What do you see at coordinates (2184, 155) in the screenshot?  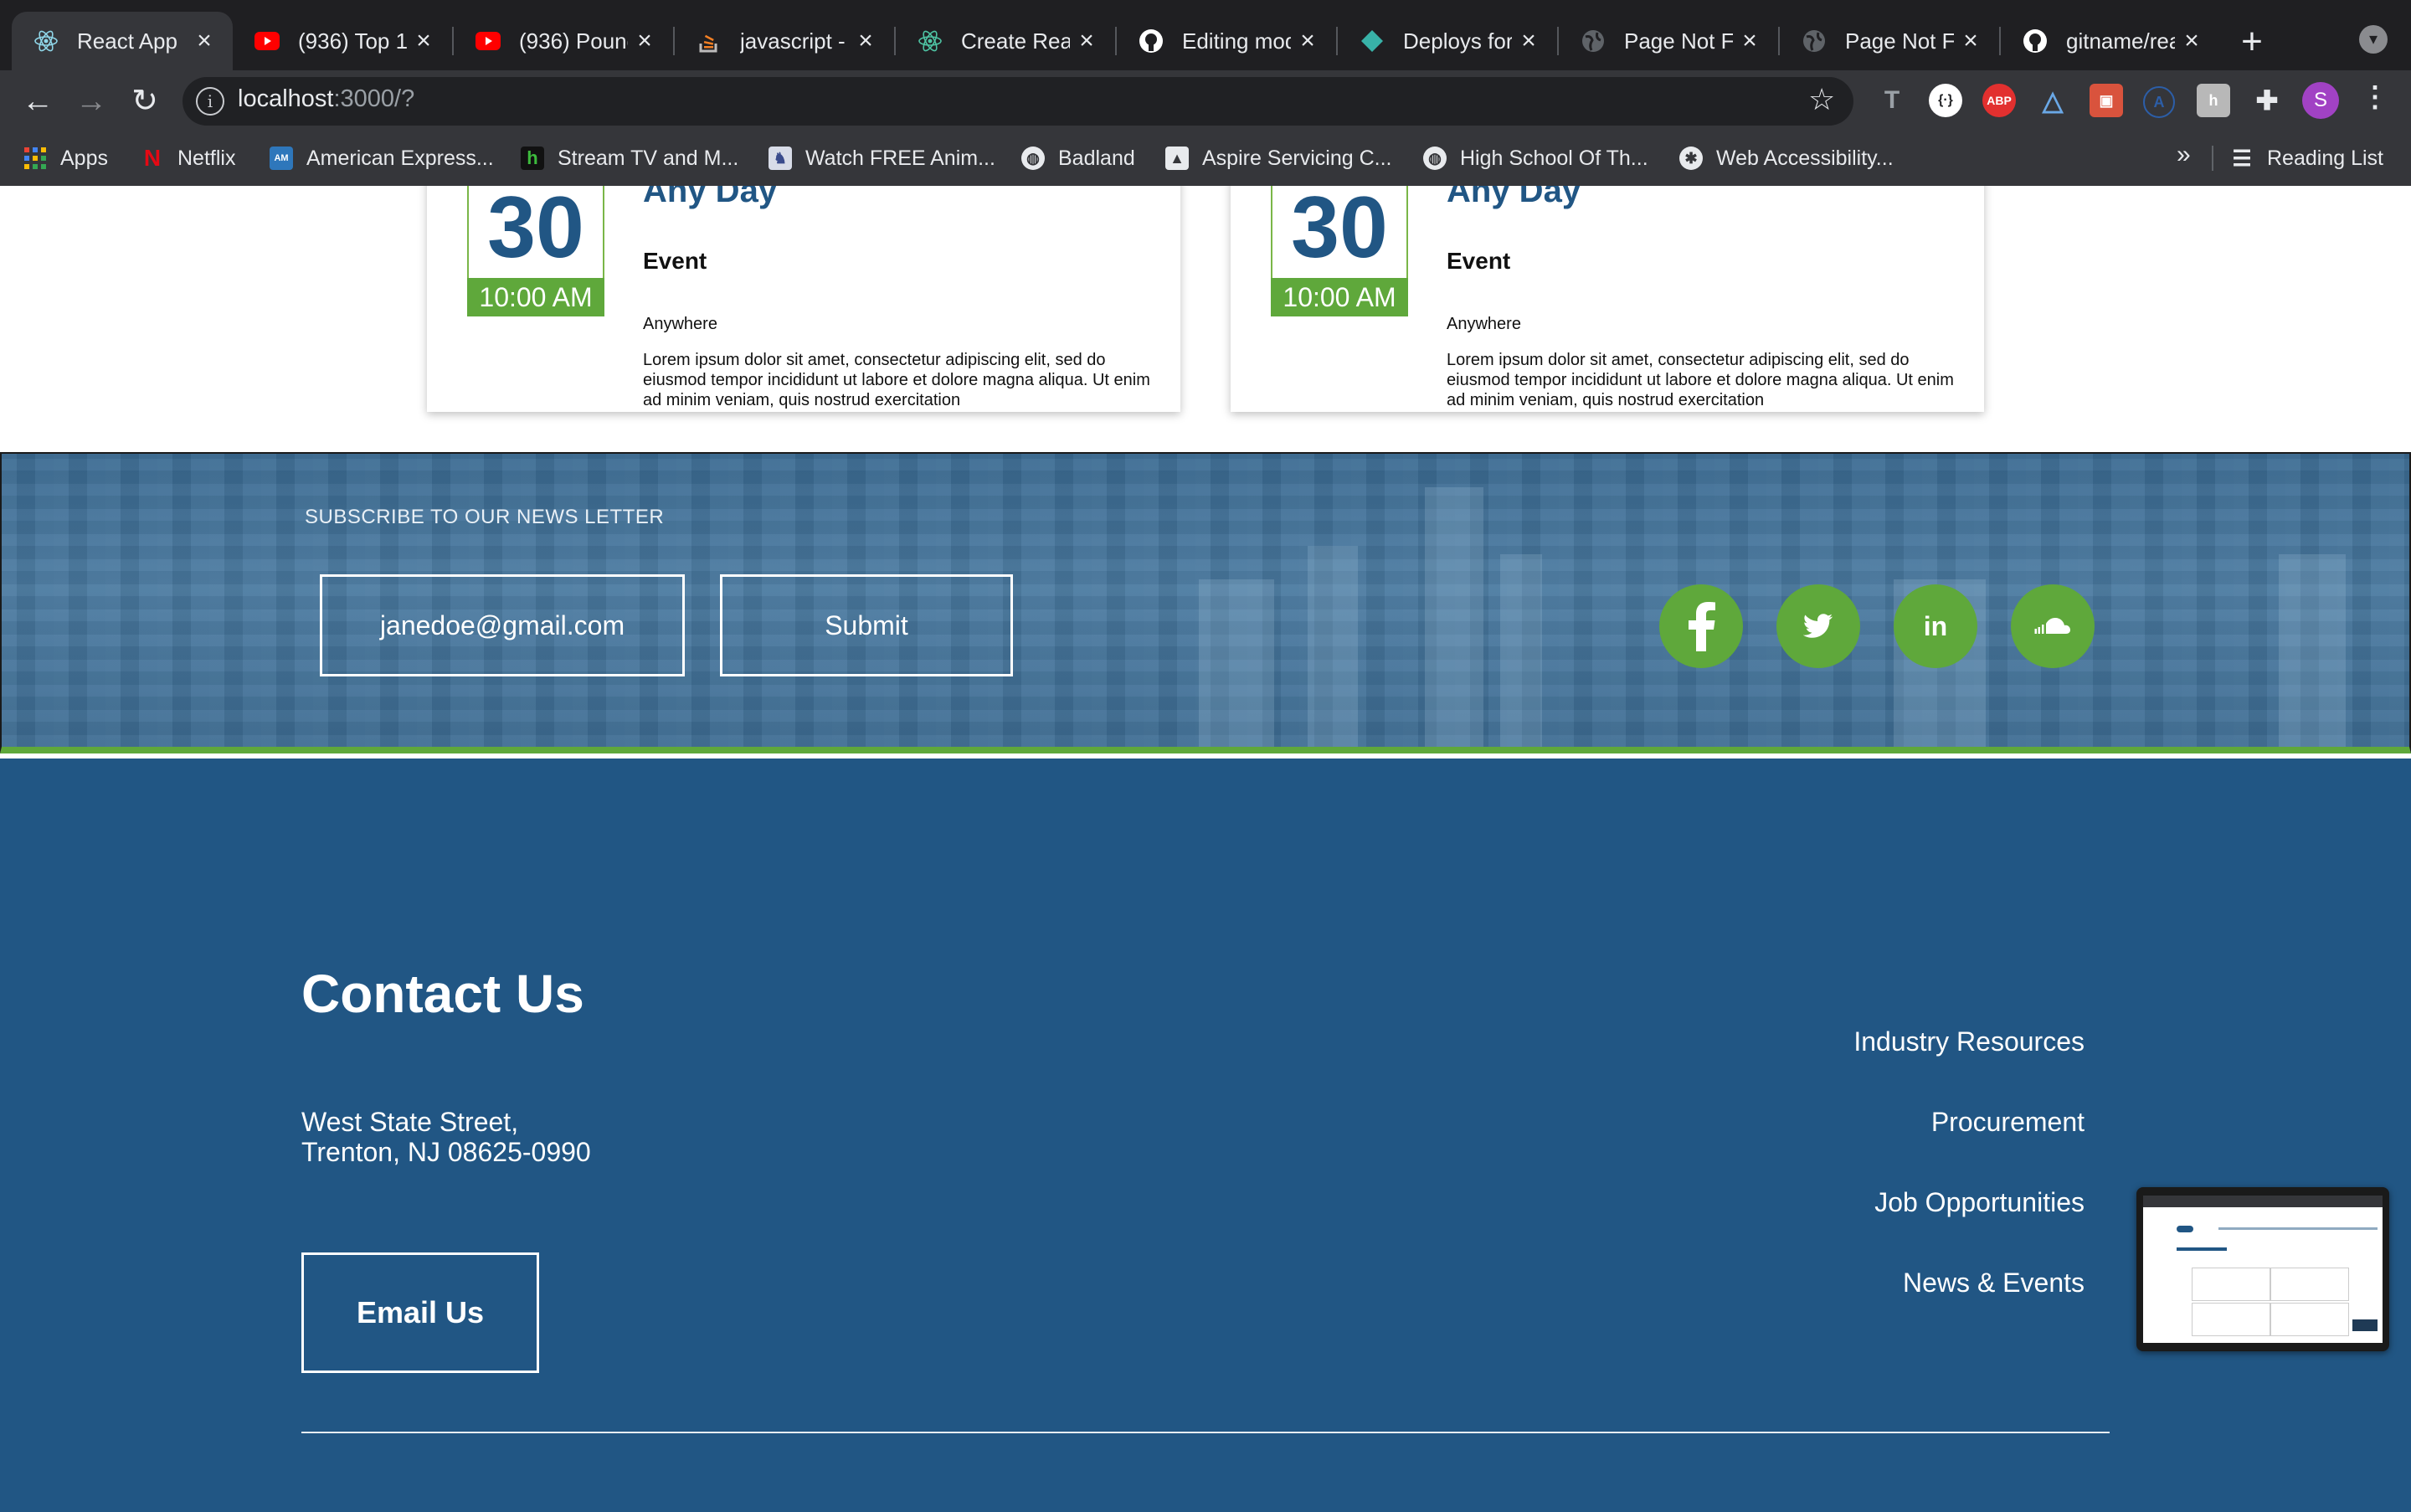 I see `more-bookmarks-icon: »` at bounding box center [2184, 155].